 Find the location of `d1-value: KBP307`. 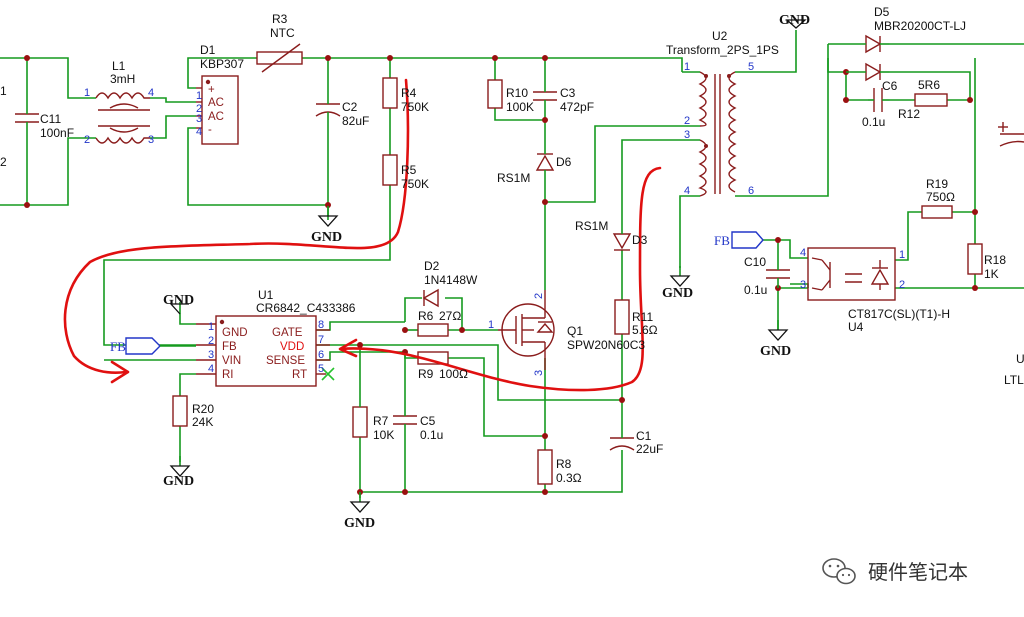

d1-value: KBP307 is located at coordinates (222, 64).